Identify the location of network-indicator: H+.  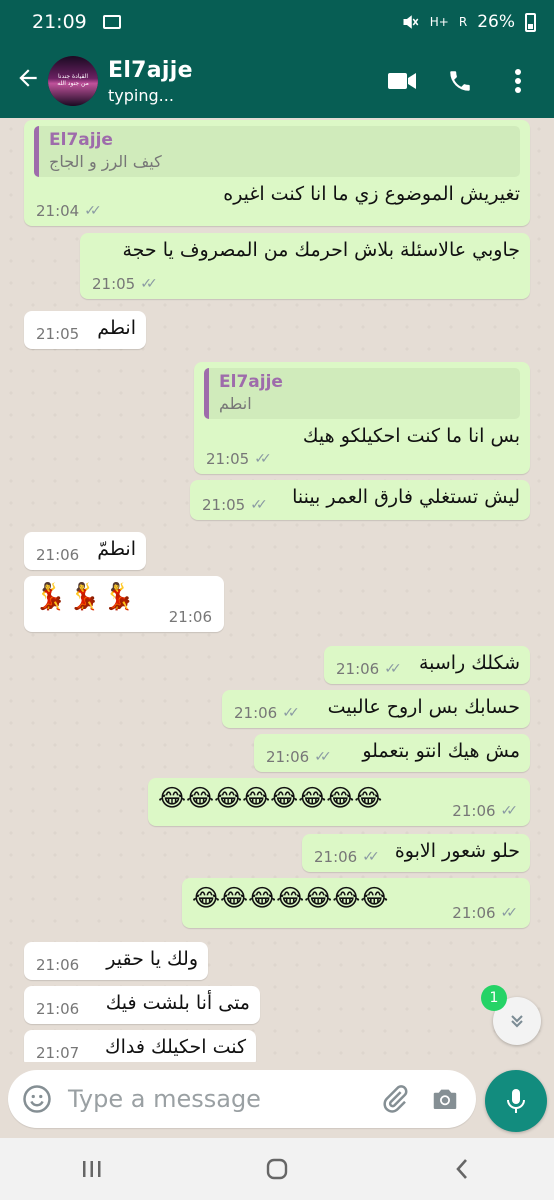
(439, 22).